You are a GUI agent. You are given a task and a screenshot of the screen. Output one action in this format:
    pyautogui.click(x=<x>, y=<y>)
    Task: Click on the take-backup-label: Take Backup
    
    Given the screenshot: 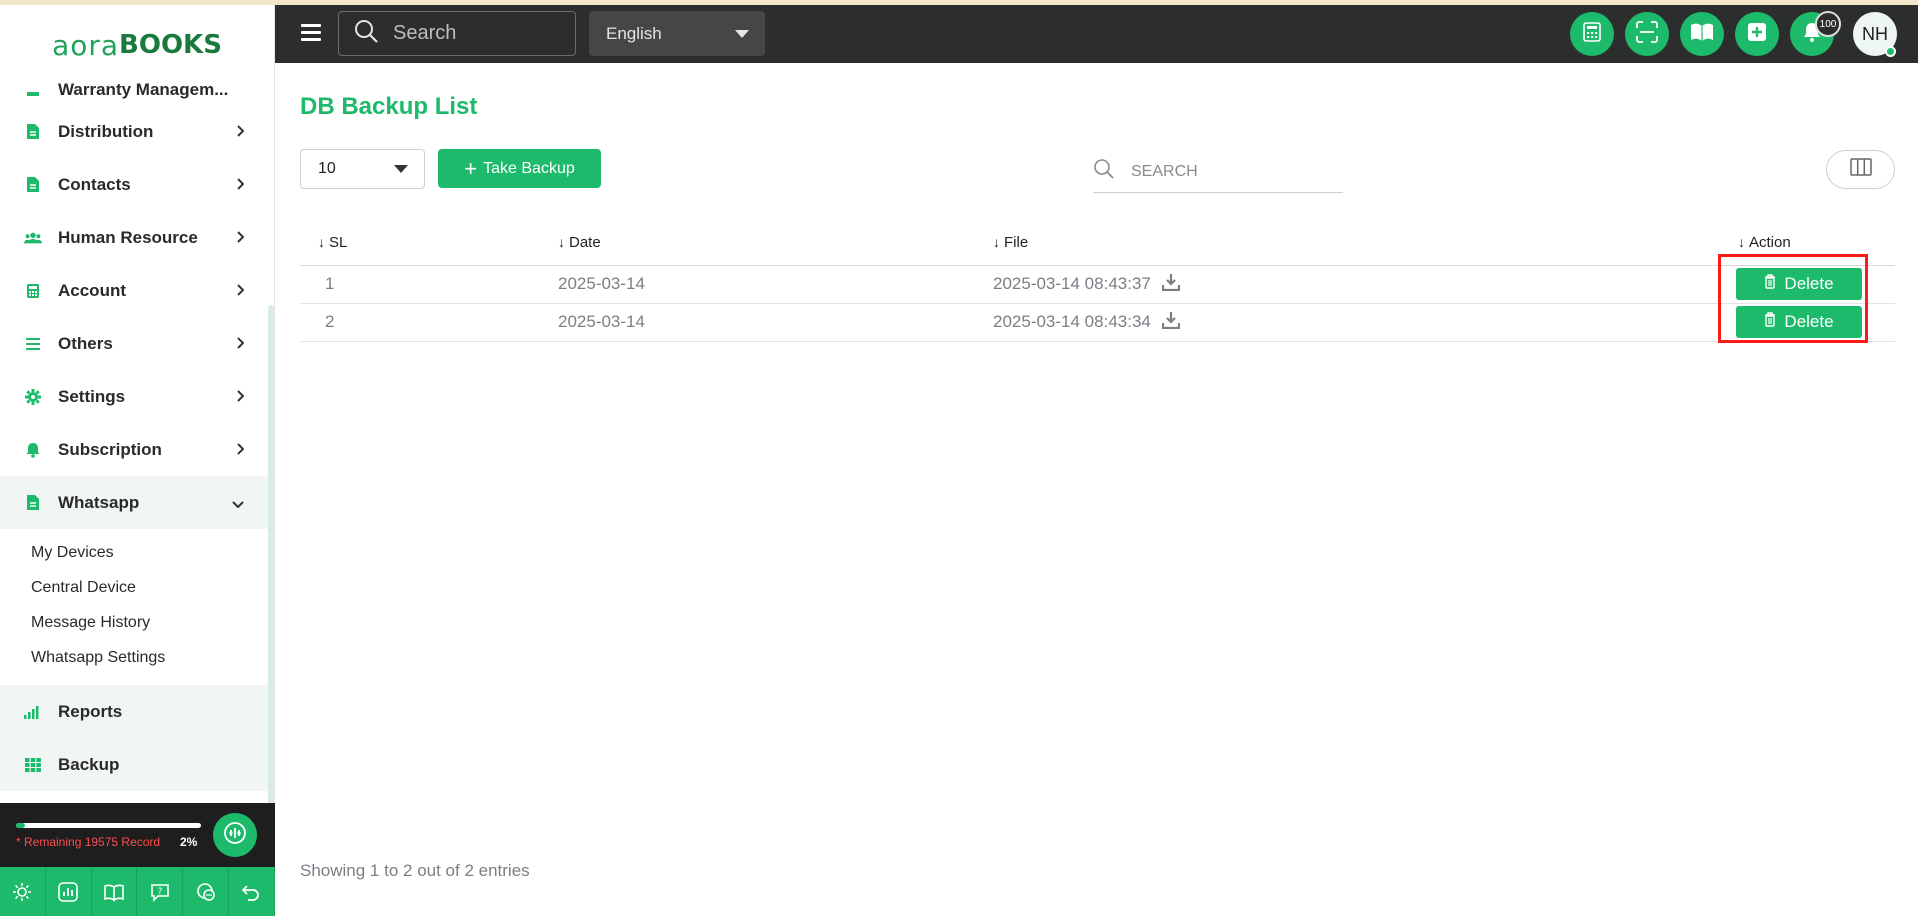 What is the action you would take?
    pyautogui.click(x=529, y=168)
    